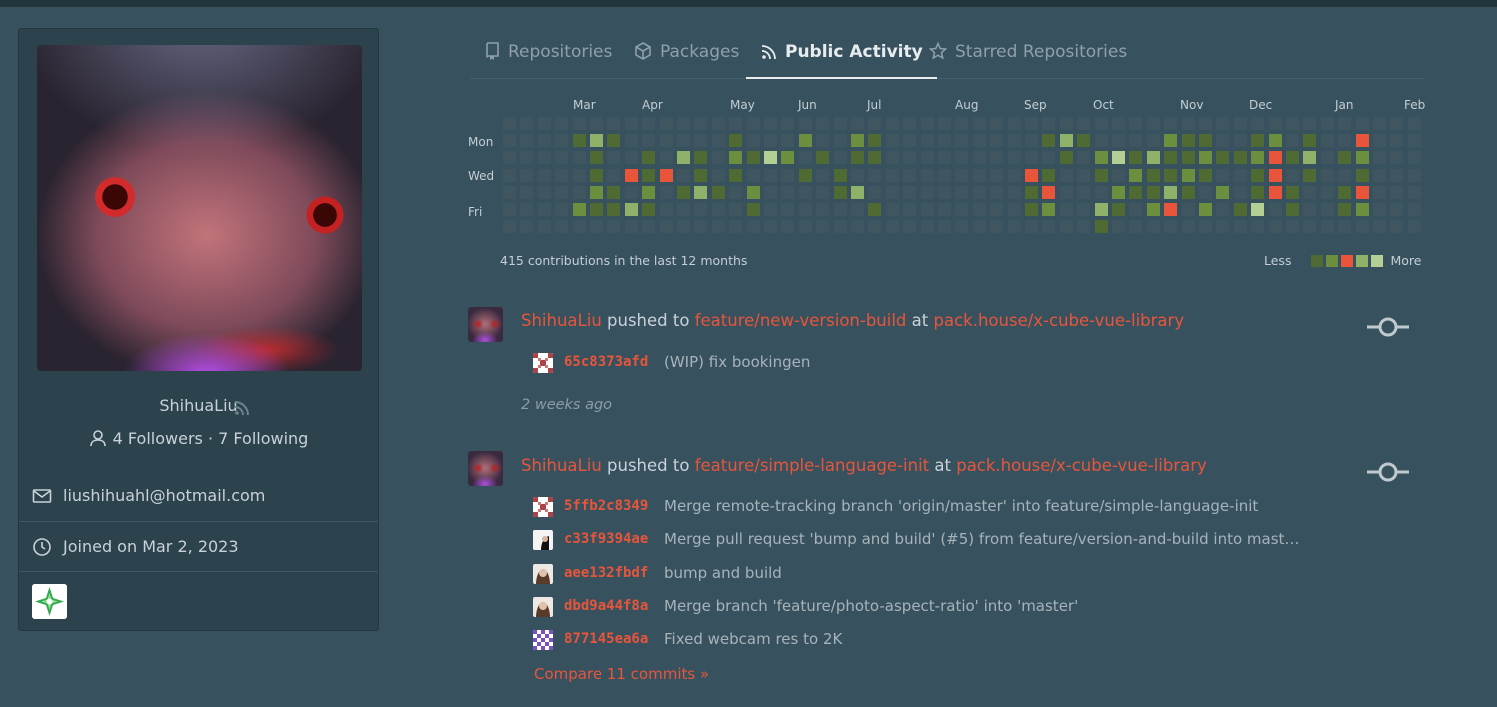  Describe the element at coordinates (49, 601) in the screenshot. I see `organization-avatar` at that location.